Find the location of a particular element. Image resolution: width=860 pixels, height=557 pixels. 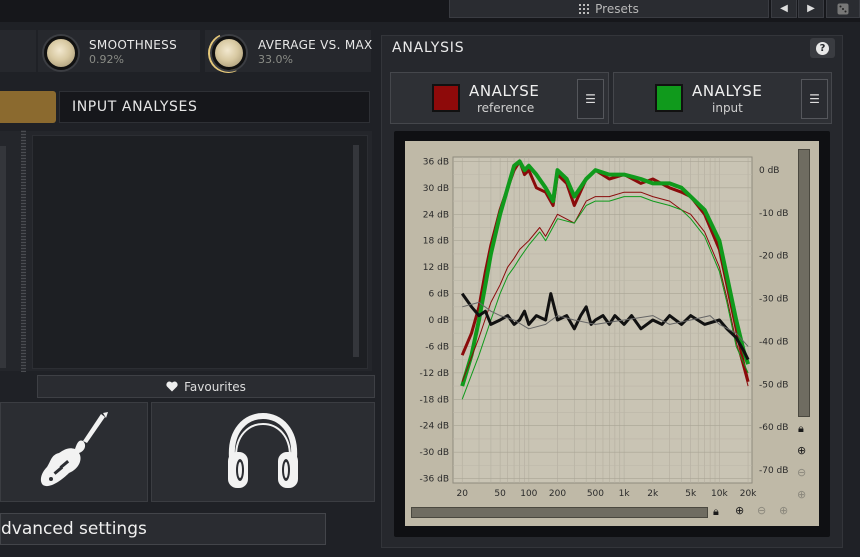

help-button: ? is located at coordinates (822, 48).